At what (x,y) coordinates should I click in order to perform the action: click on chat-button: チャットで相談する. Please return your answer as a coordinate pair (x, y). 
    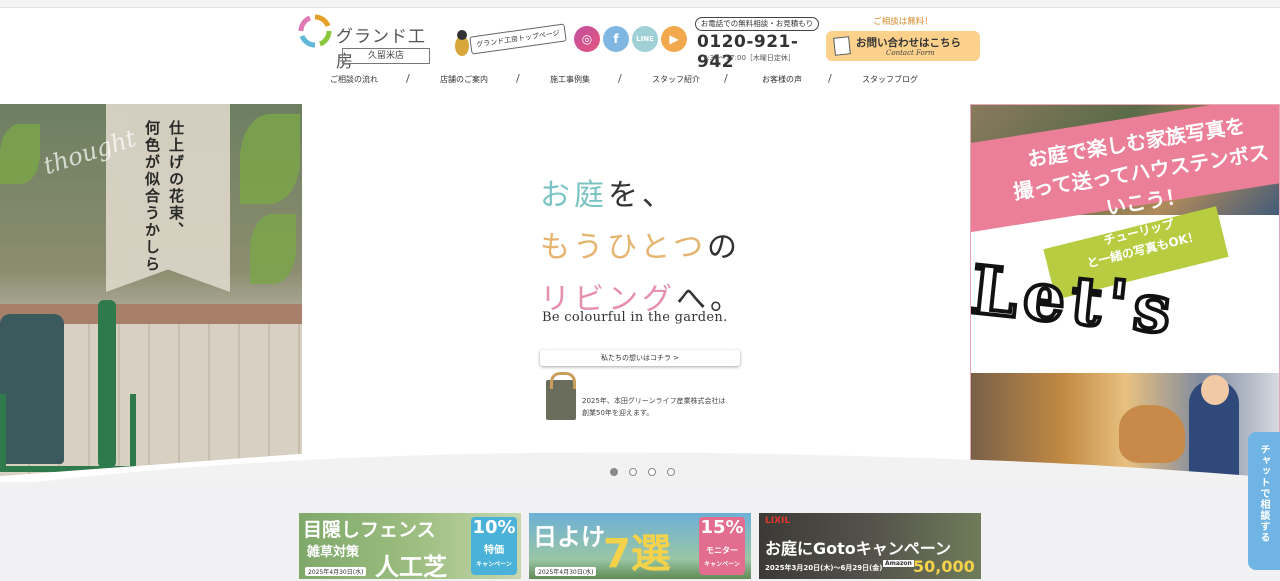
    Looking at the image, I should click on (1264, 501).